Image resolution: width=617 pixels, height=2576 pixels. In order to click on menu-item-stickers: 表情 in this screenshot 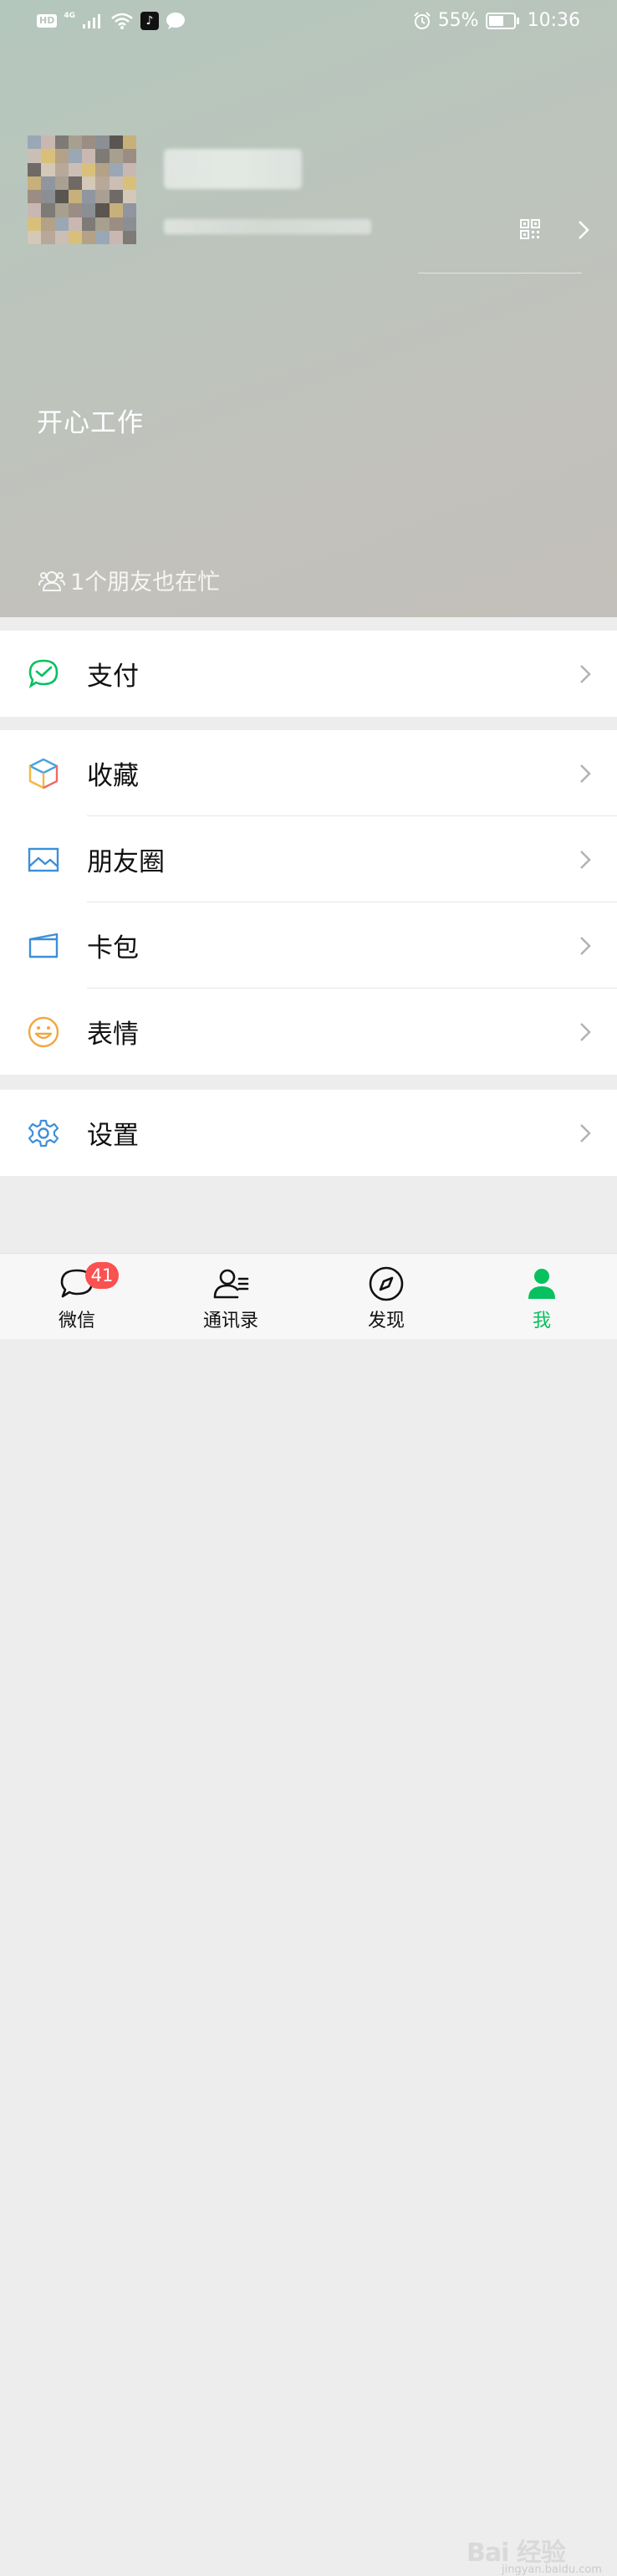, I will do `click(308, 1032)`.